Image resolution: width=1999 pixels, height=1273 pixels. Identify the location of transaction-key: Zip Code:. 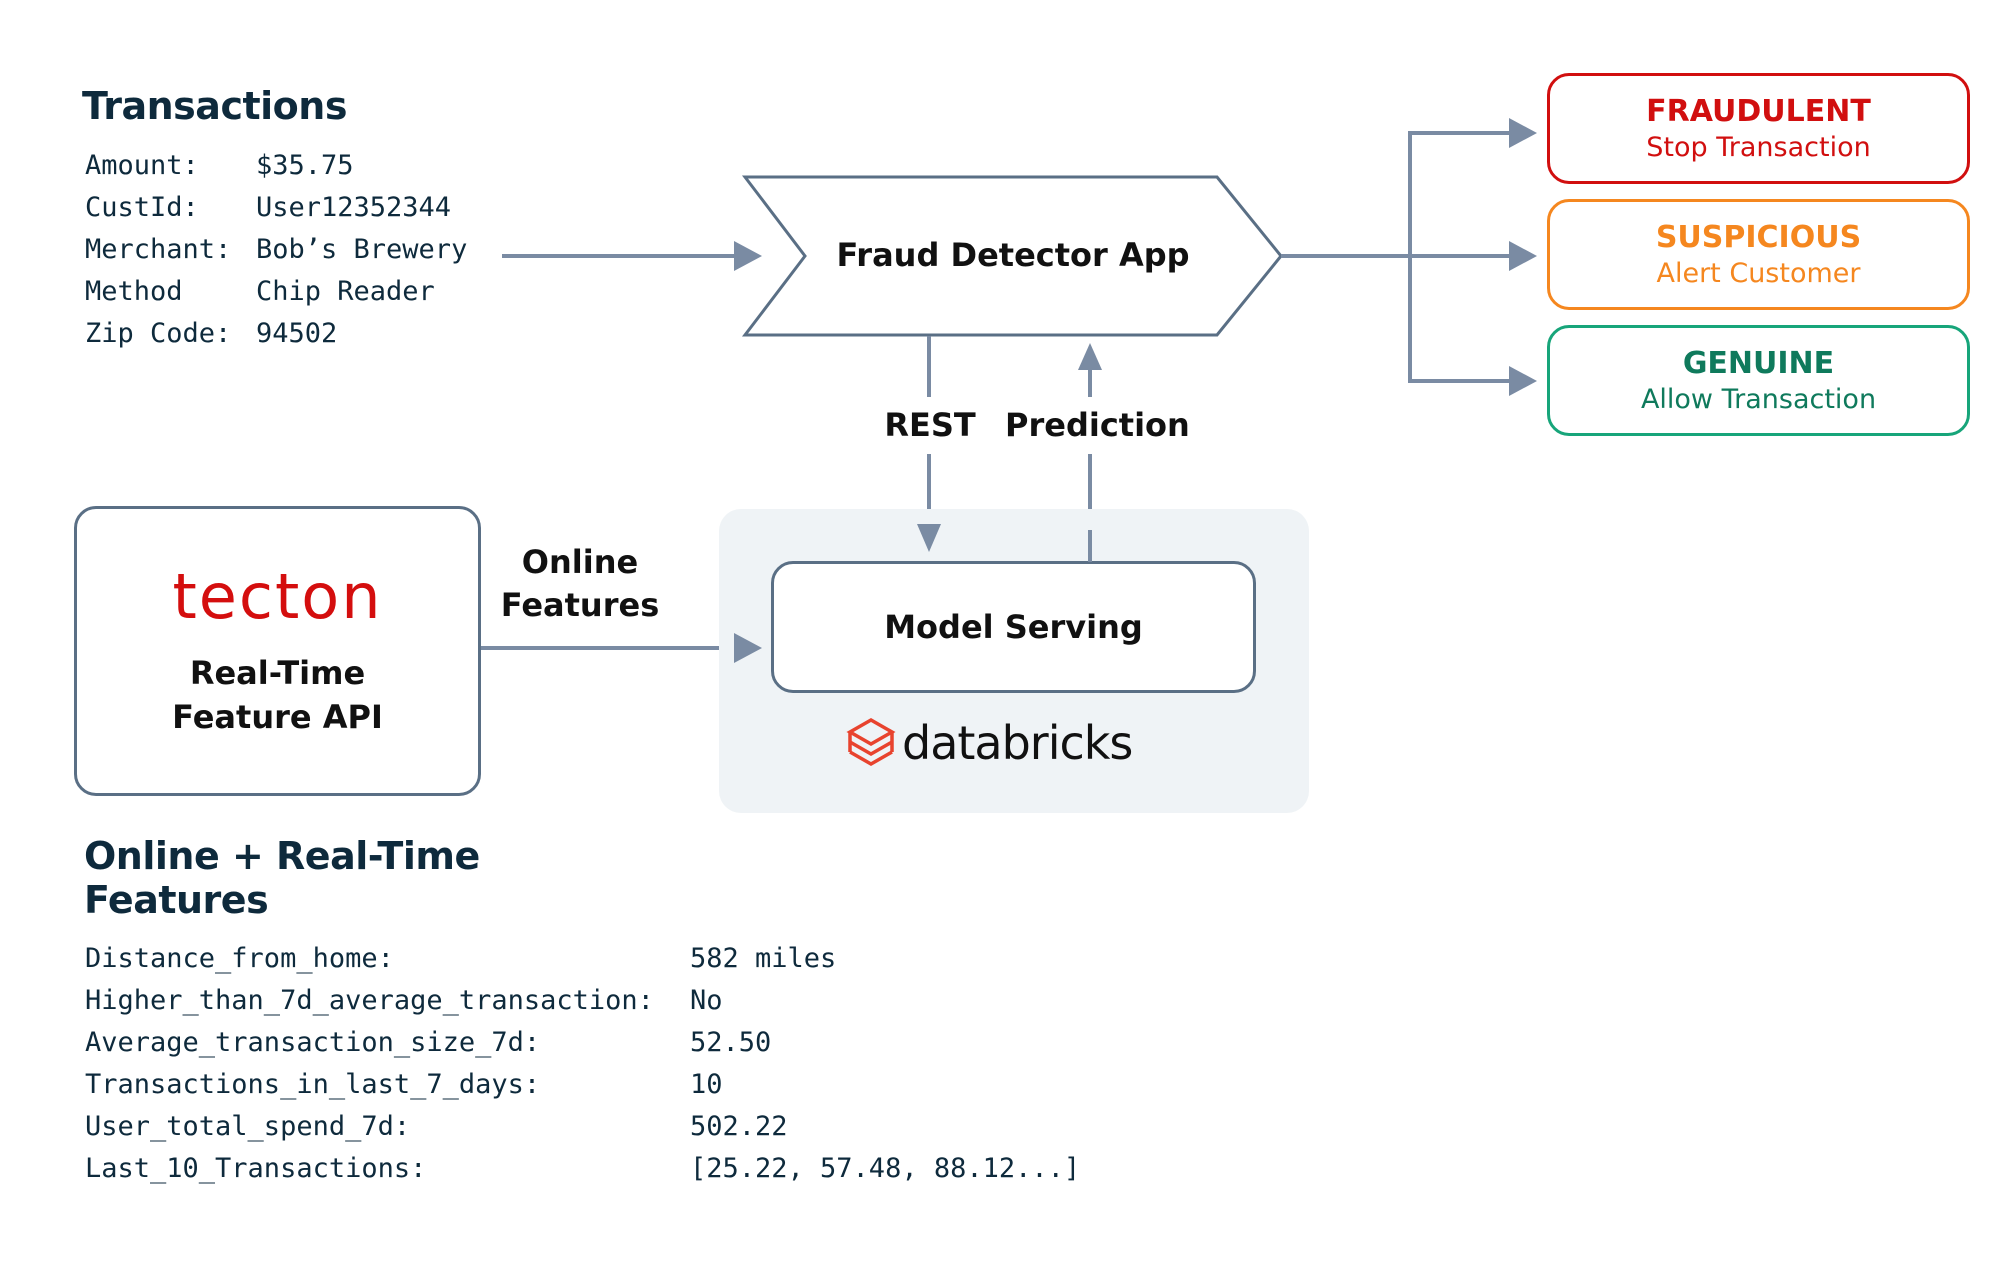
(158, 333).